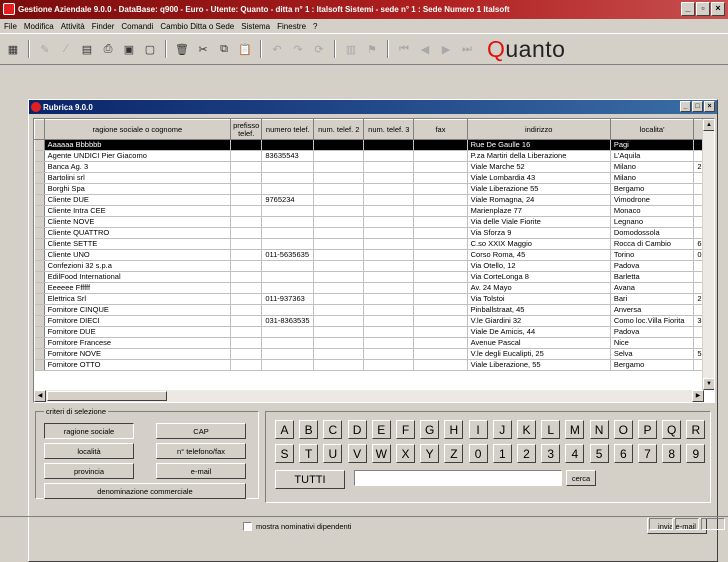  Describe the element at coordinates (652, 354) in the screenshot. I see `cell-localita: Selva` at that location.